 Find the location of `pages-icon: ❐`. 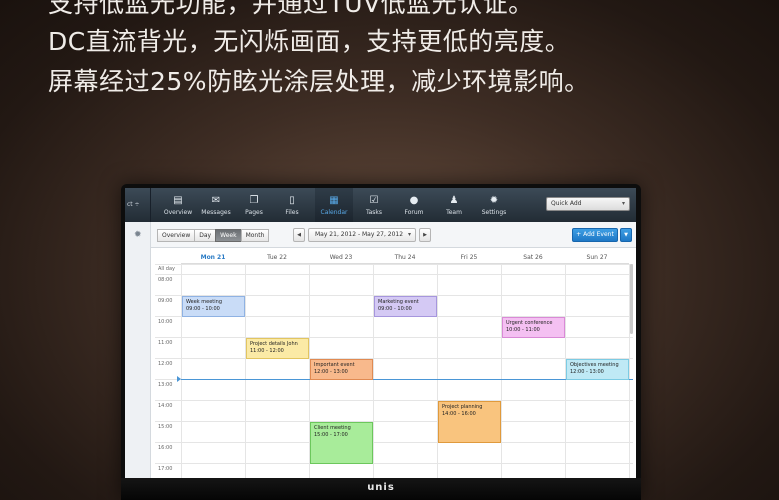

pages-icon: ❐ is located at coordinates (254, 200).